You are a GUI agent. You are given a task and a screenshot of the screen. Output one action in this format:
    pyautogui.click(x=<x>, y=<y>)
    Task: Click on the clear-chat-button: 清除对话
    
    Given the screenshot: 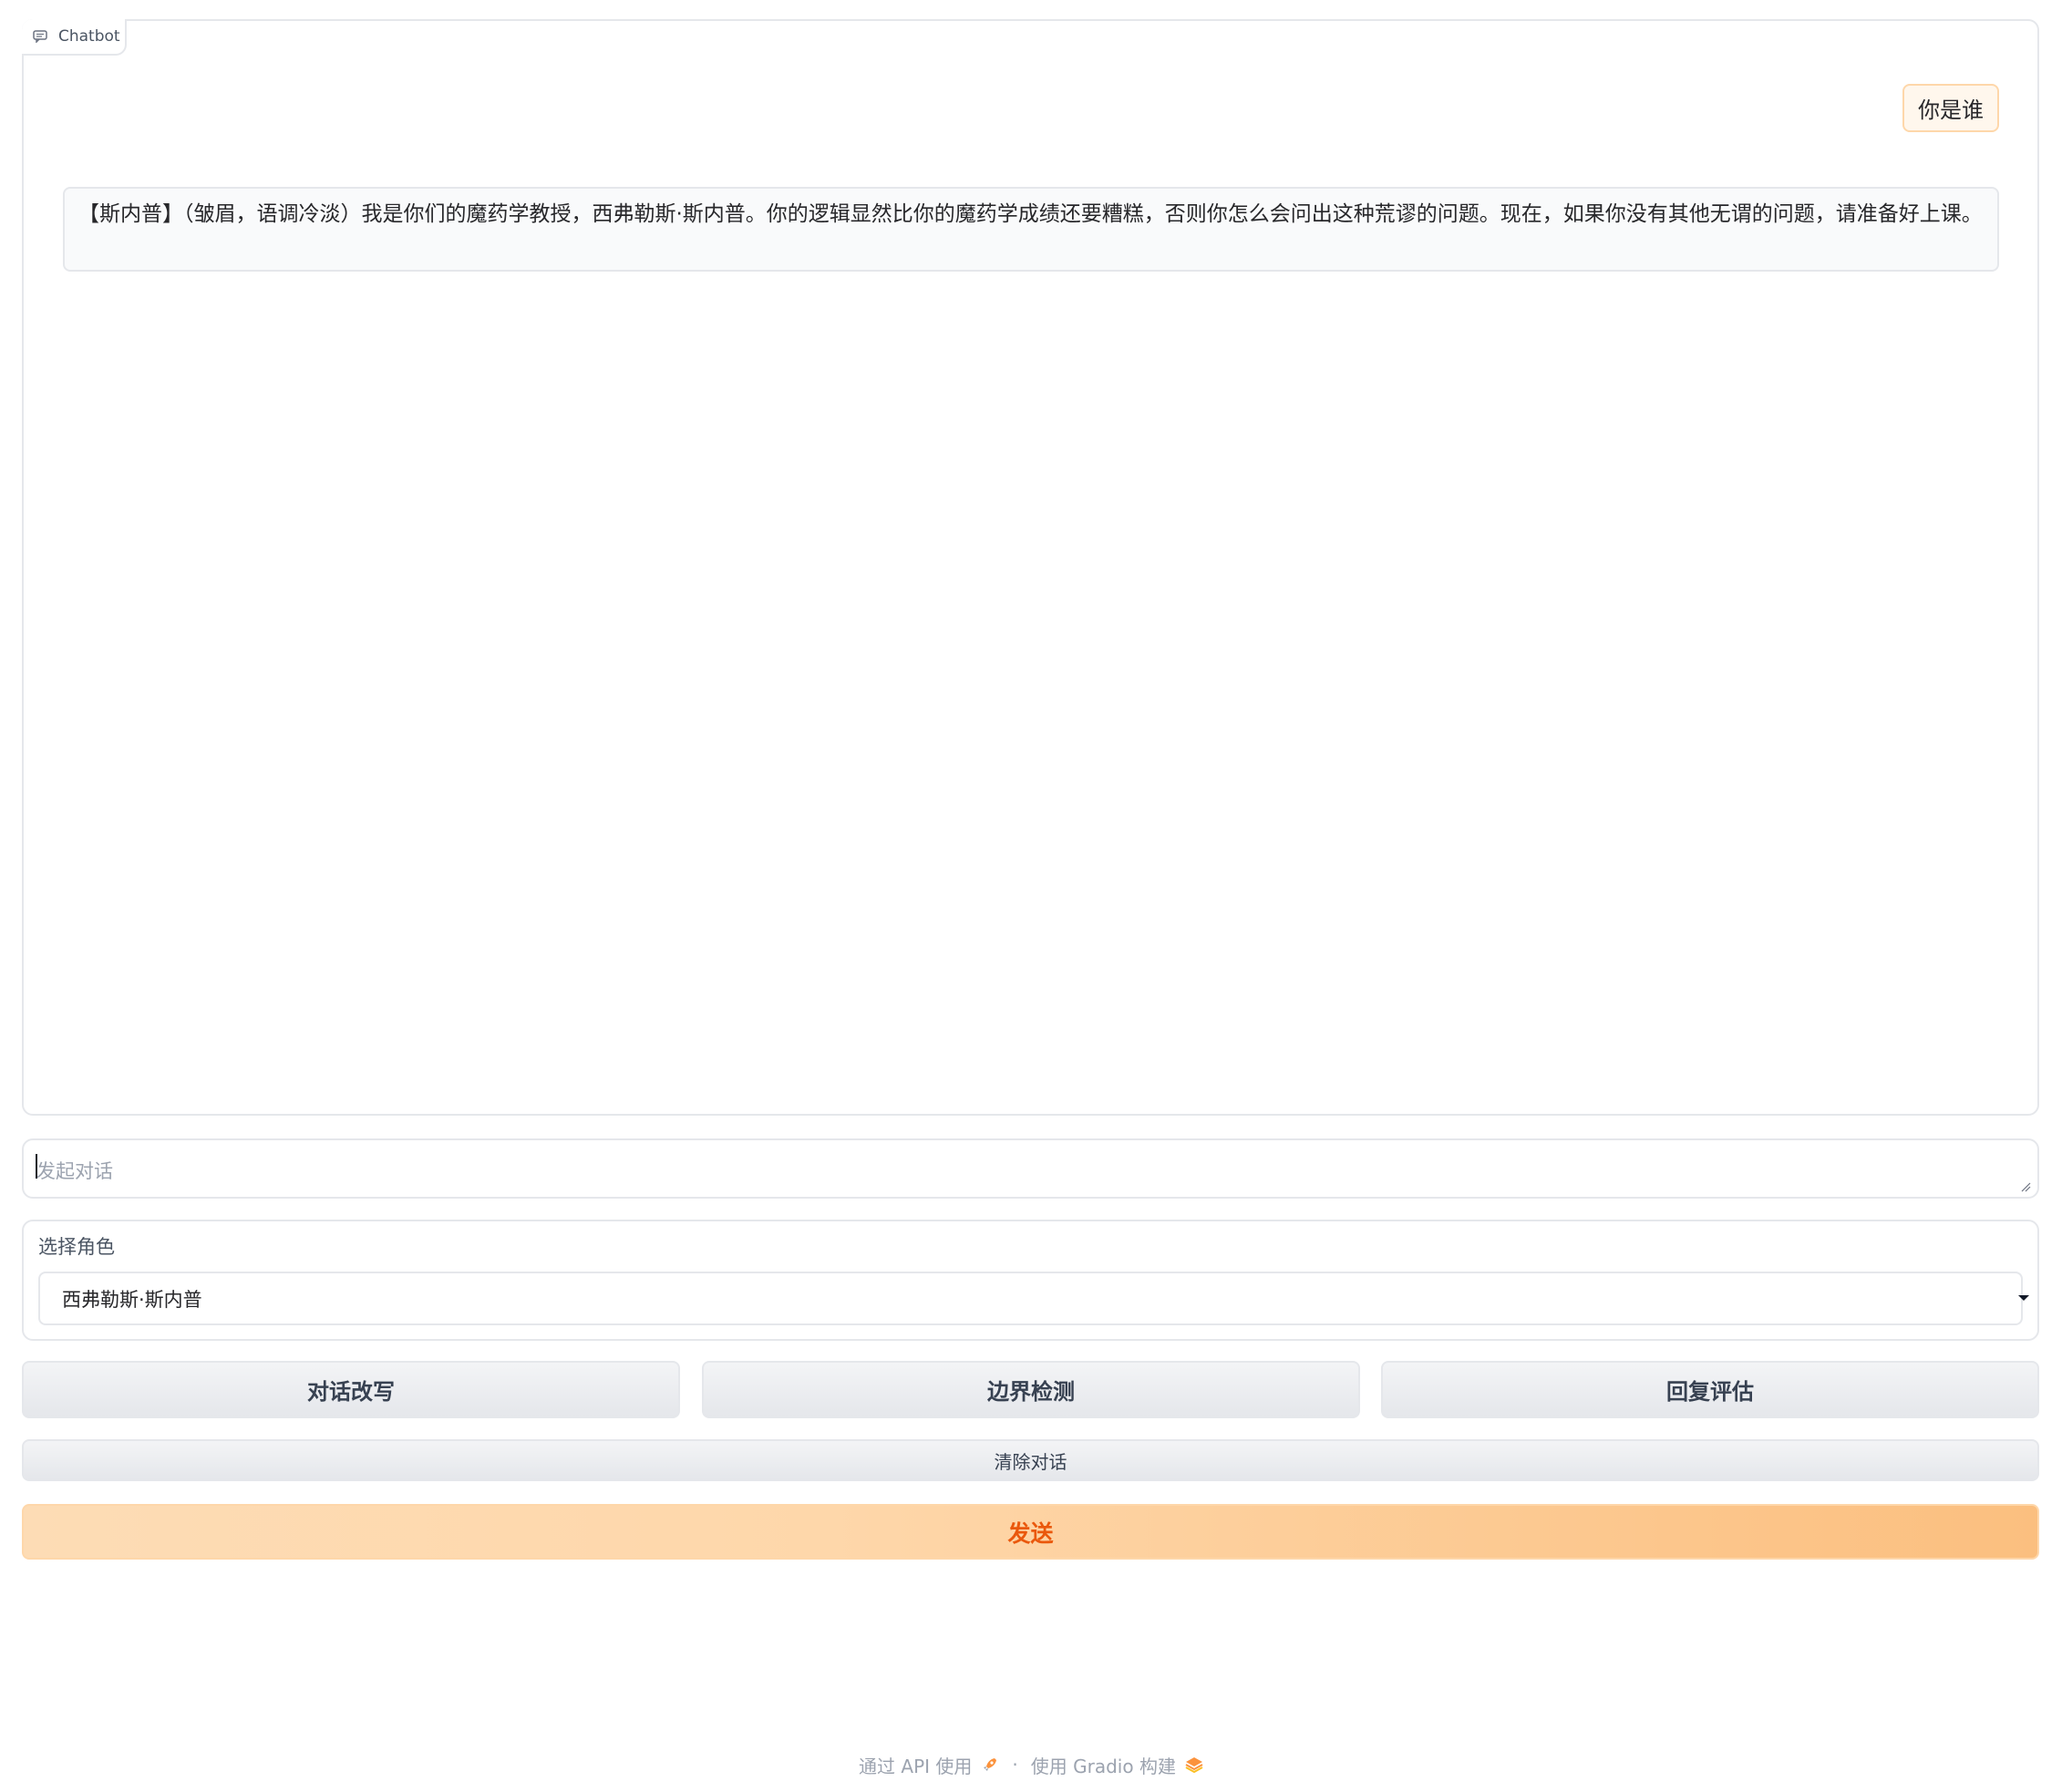 What is the action you would take?
    pyautogui.click(x=1030, y=1460)
    